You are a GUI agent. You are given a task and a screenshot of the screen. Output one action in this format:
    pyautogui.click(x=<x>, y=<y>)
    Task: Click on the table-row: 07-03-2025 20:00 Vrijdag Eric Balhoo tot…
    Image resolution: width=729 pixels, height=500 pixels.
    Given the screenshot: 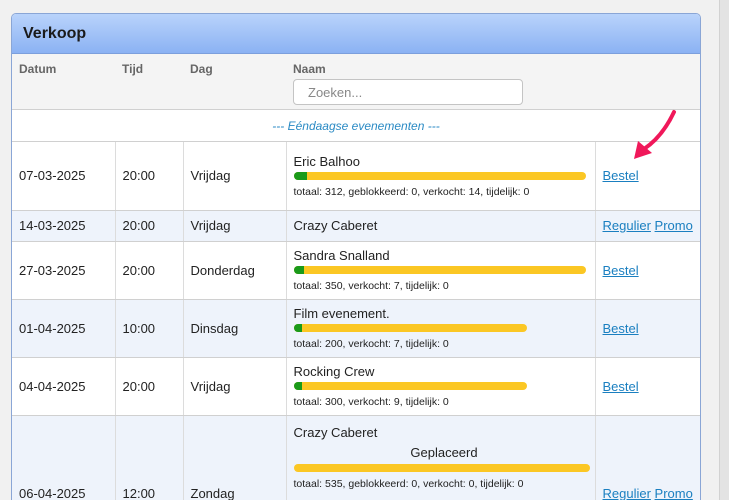 What is the action you would take?
    pyautogui.click(x=356, y=176)
    